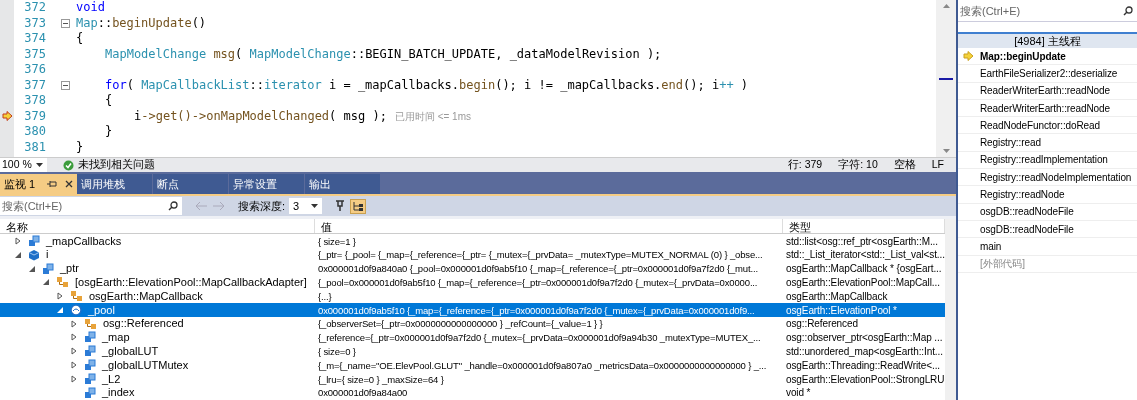  I want to click on panel-tab: 断点, so click(191, 184).